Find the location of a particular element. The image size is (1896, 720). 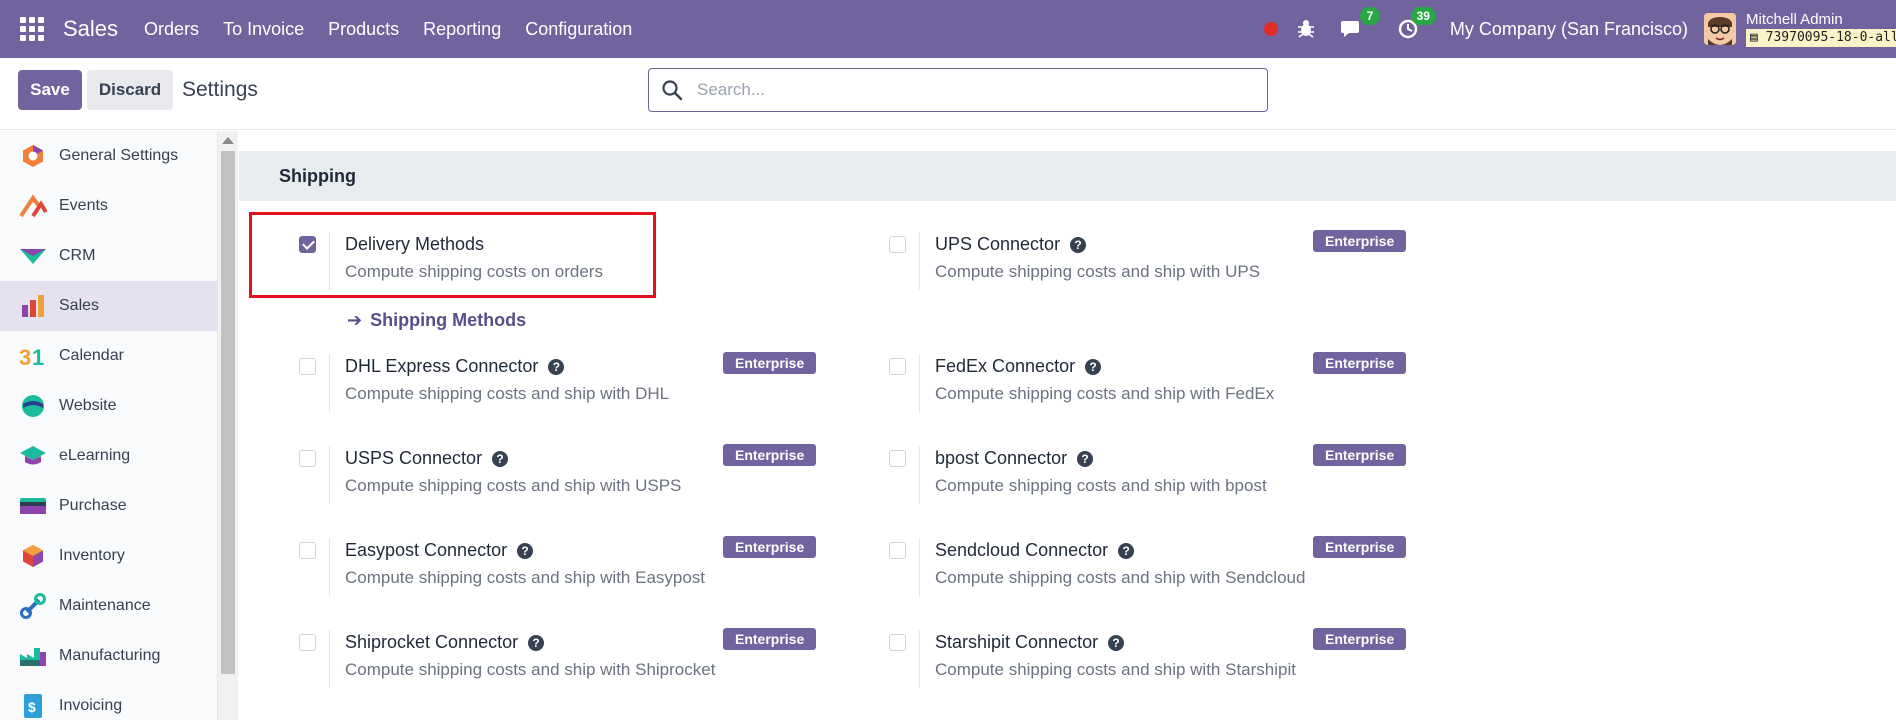

activities-icon: 39 is located at coordinates (1416, 24).